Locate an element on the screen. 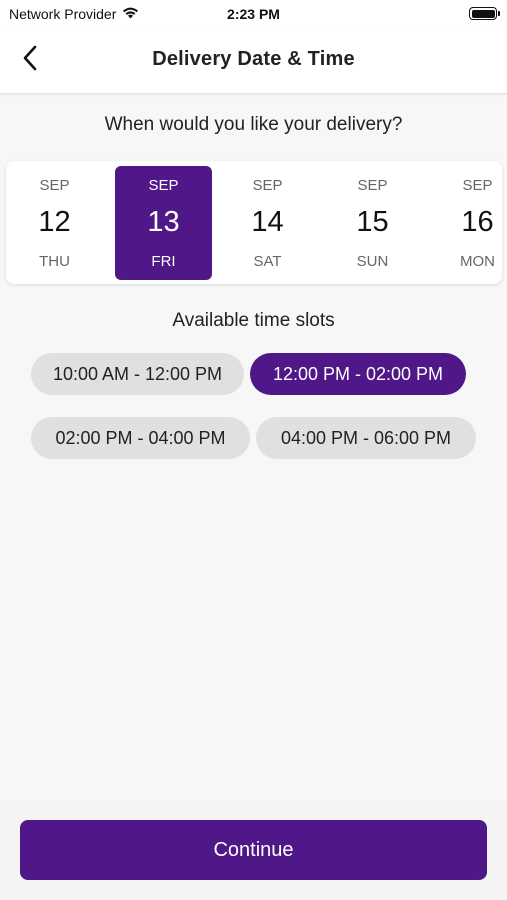 The height and width of the screenshot is (900, 507). battery-level is located at coordinates (483, 13).